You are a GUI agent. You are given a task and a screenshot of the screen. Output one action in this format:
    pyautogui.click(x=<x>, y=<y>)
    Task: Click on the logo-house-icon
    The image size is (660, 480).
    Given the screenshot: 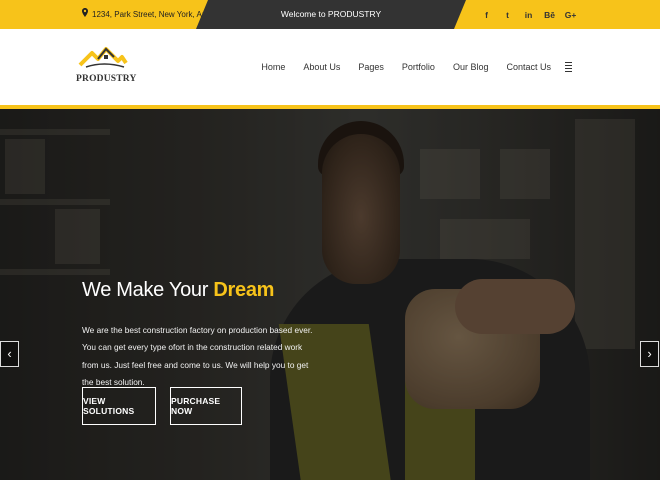 What is the action you would take?
    pyautogui.click(x=103, y=57)
    